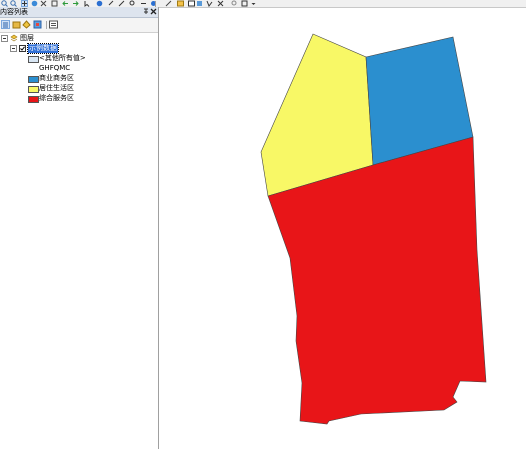 Image resolution: width=526 pixels, height=449 pixels. I want to click on layout-icon, so click(244, 3).